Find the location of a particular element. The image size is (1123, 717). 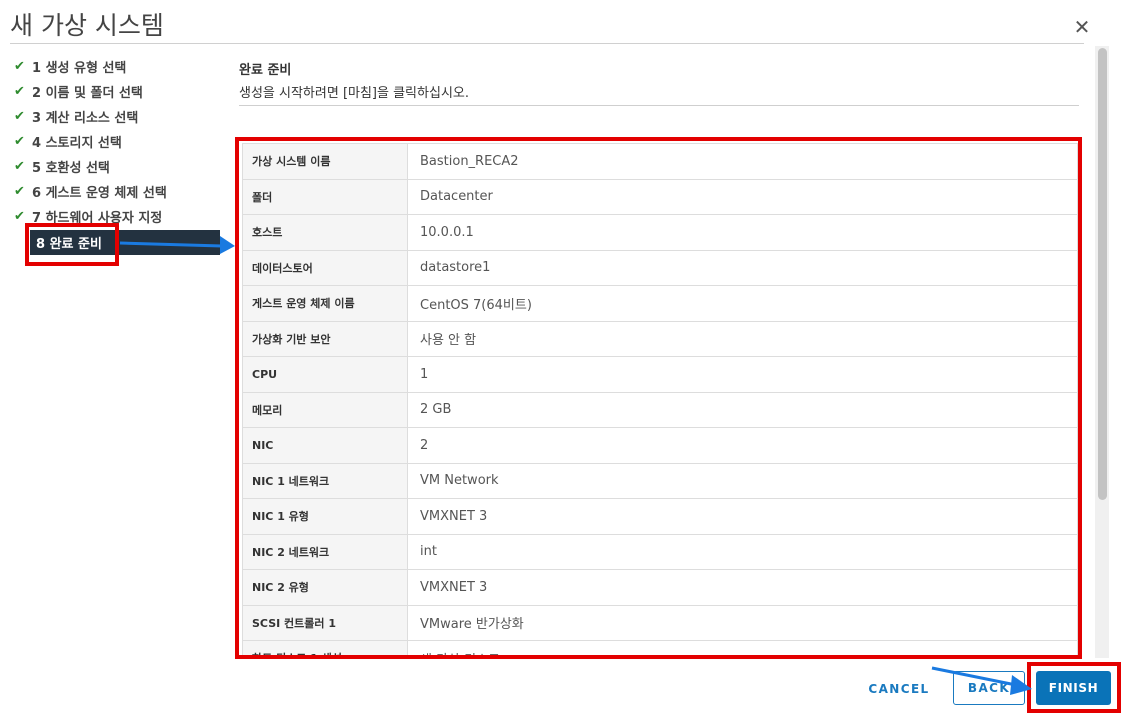

row-key: NIC 2 네트워크 is located at coordinates (325, 551).